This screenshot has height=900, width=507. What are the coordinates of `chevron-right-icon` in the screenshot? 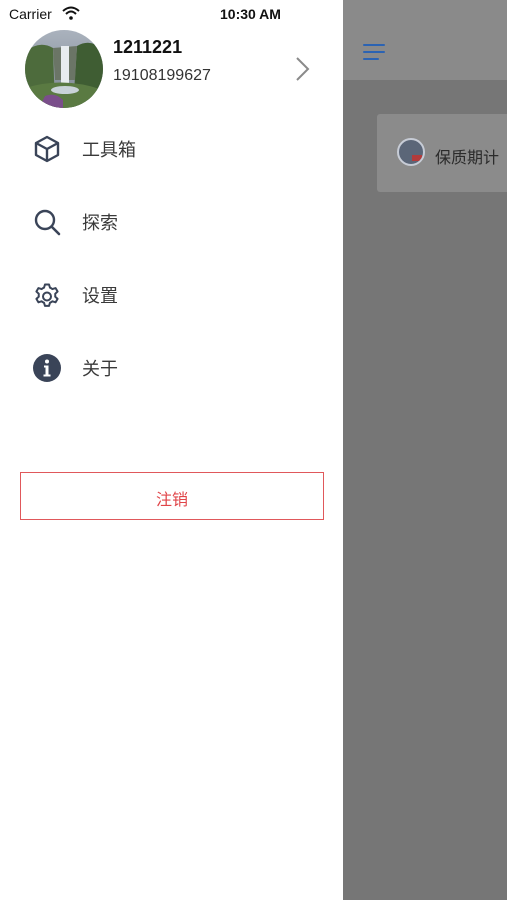 It's located at (302, 69).